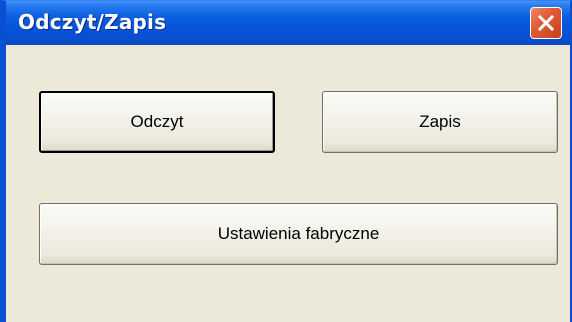  I want to click on factory-settings-button-label: Ustawienia fabryczne, so click(298, 233).